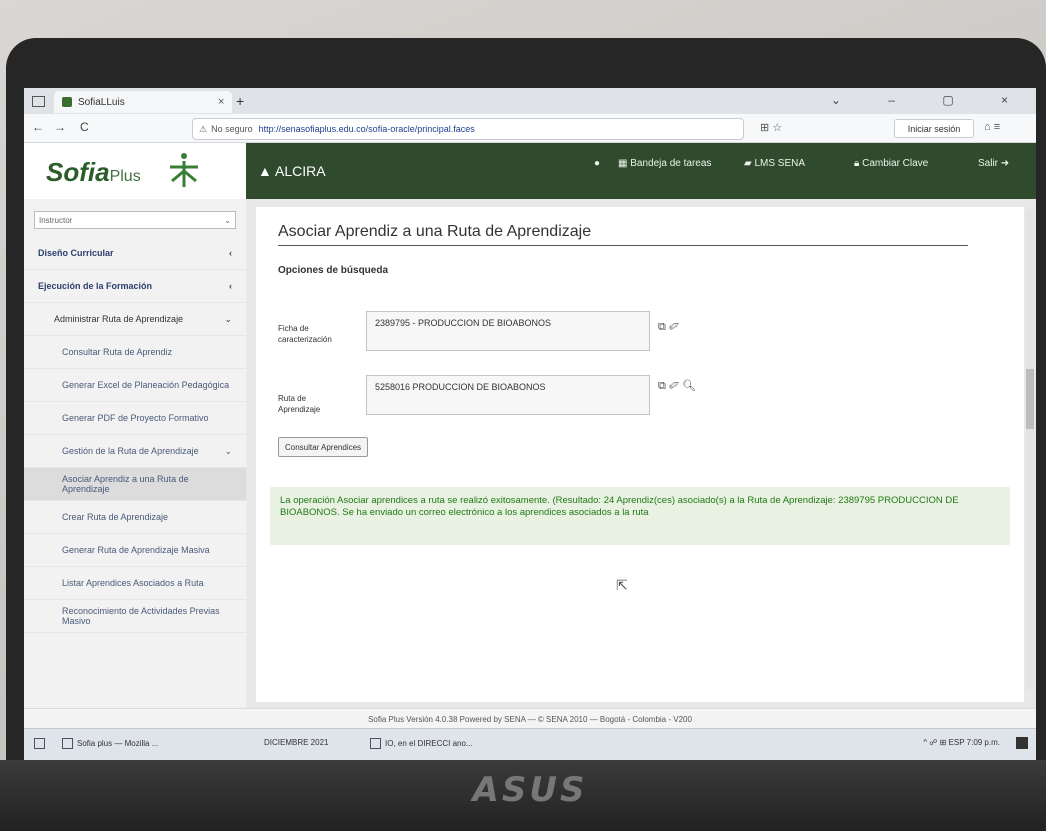 The height and width of the screenshot is (831, 1046). What do you see at coordinates (664, 163) in the screenshot?
I see `menu-bandeja-tareas: ▦ Bandeja de tareas` at bounding box center [664, 163].